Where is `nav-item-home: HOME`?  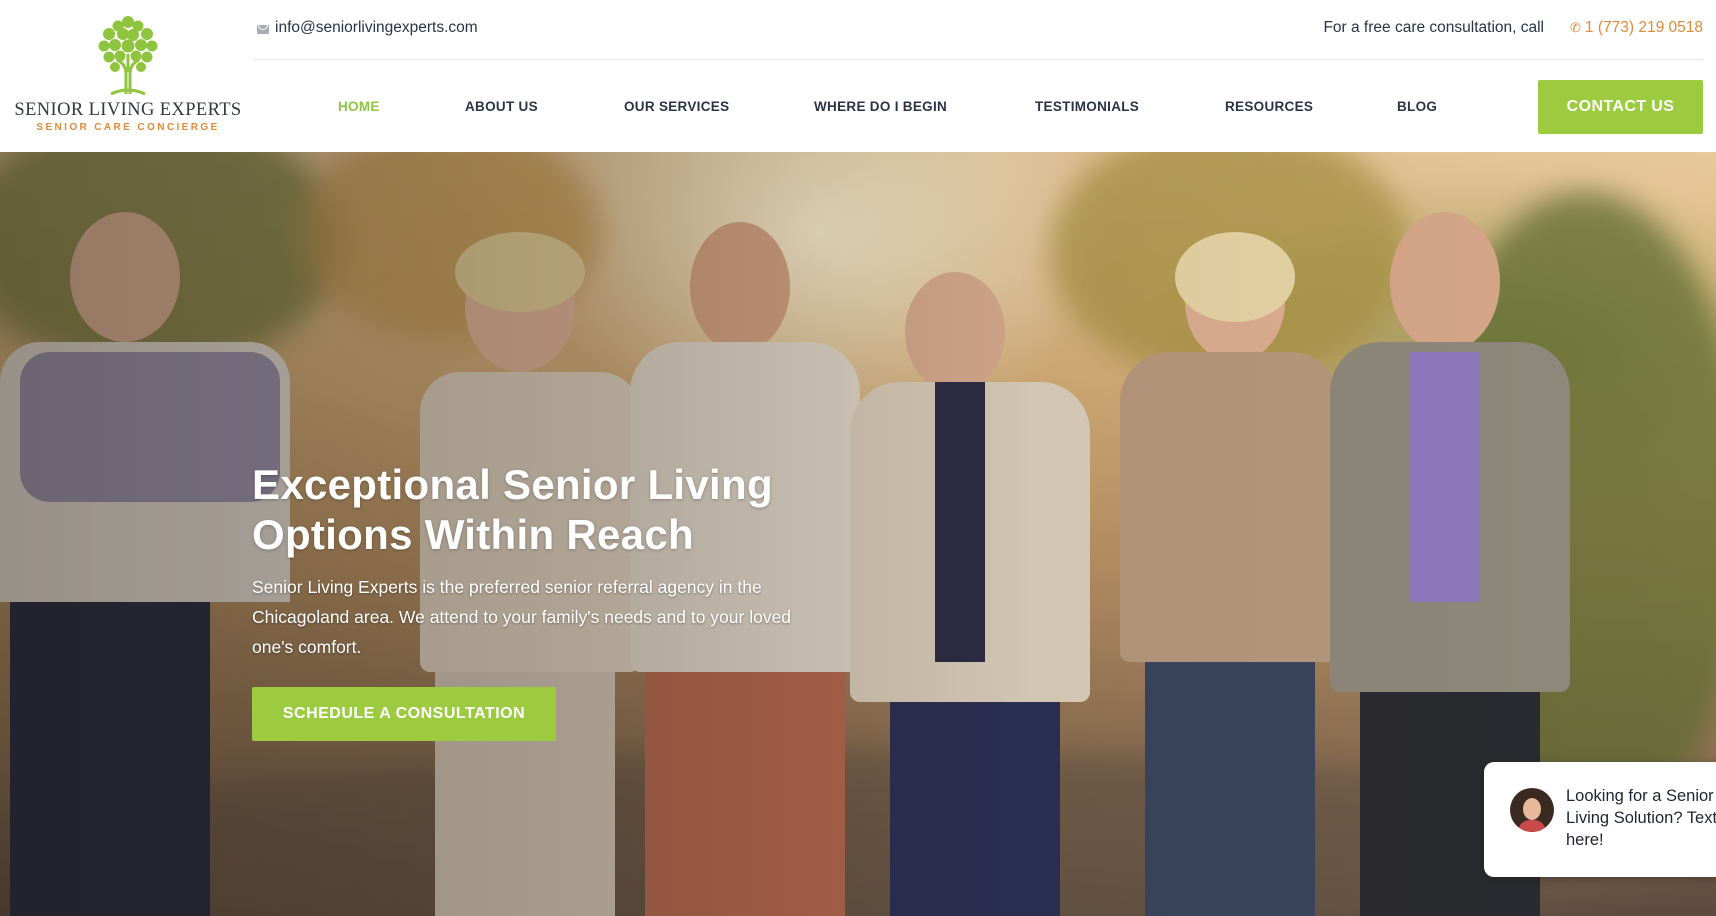
nav-item-home: HOME is located at coordinates (359, 106).